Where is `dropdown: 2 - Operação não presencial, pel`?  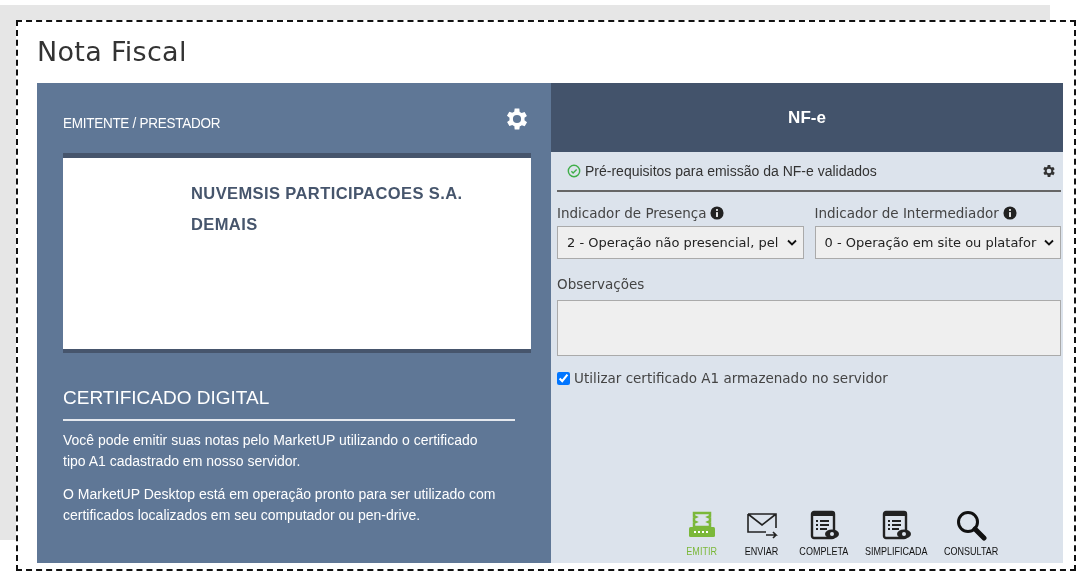
dropdown: 2 - Operação não presencial, pel is located at coordinates (680, 242).